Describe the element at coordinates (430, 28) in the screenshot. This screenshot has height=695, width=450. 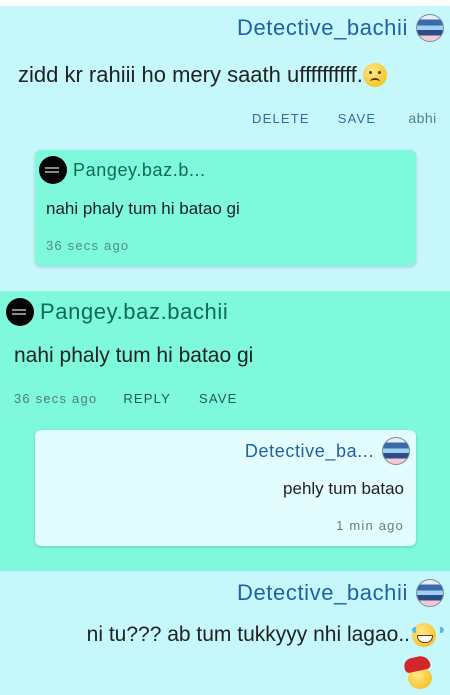
I see `comment-1-avatar` at that location.